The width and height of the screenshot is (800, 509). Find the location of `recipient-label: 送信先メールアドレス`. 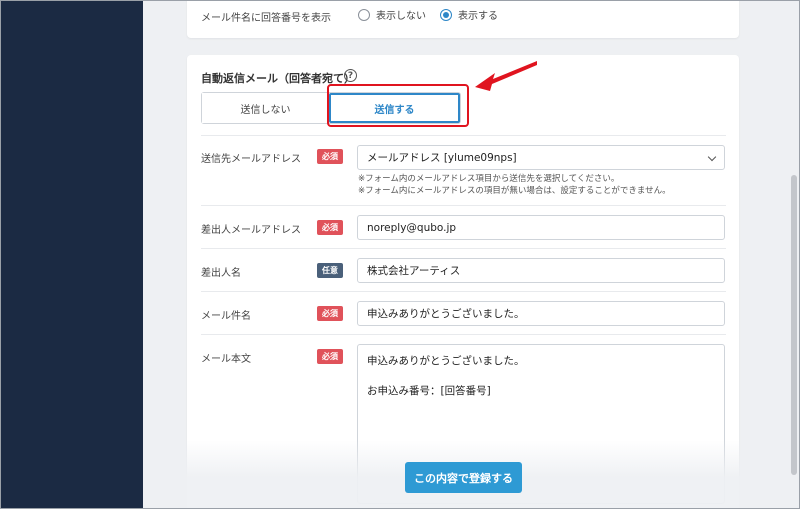

recipient-label: 送信先メールアドレス is located at coordinates (251, 159).